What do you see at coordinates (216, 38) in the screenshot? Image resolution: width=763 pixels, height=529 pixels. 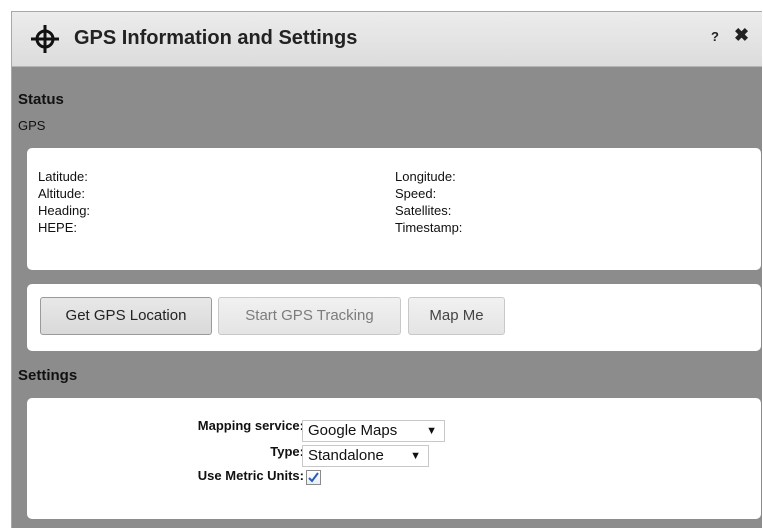 I see `dialog-title: GPS Information and Settings` at bounding box center [216, 38].